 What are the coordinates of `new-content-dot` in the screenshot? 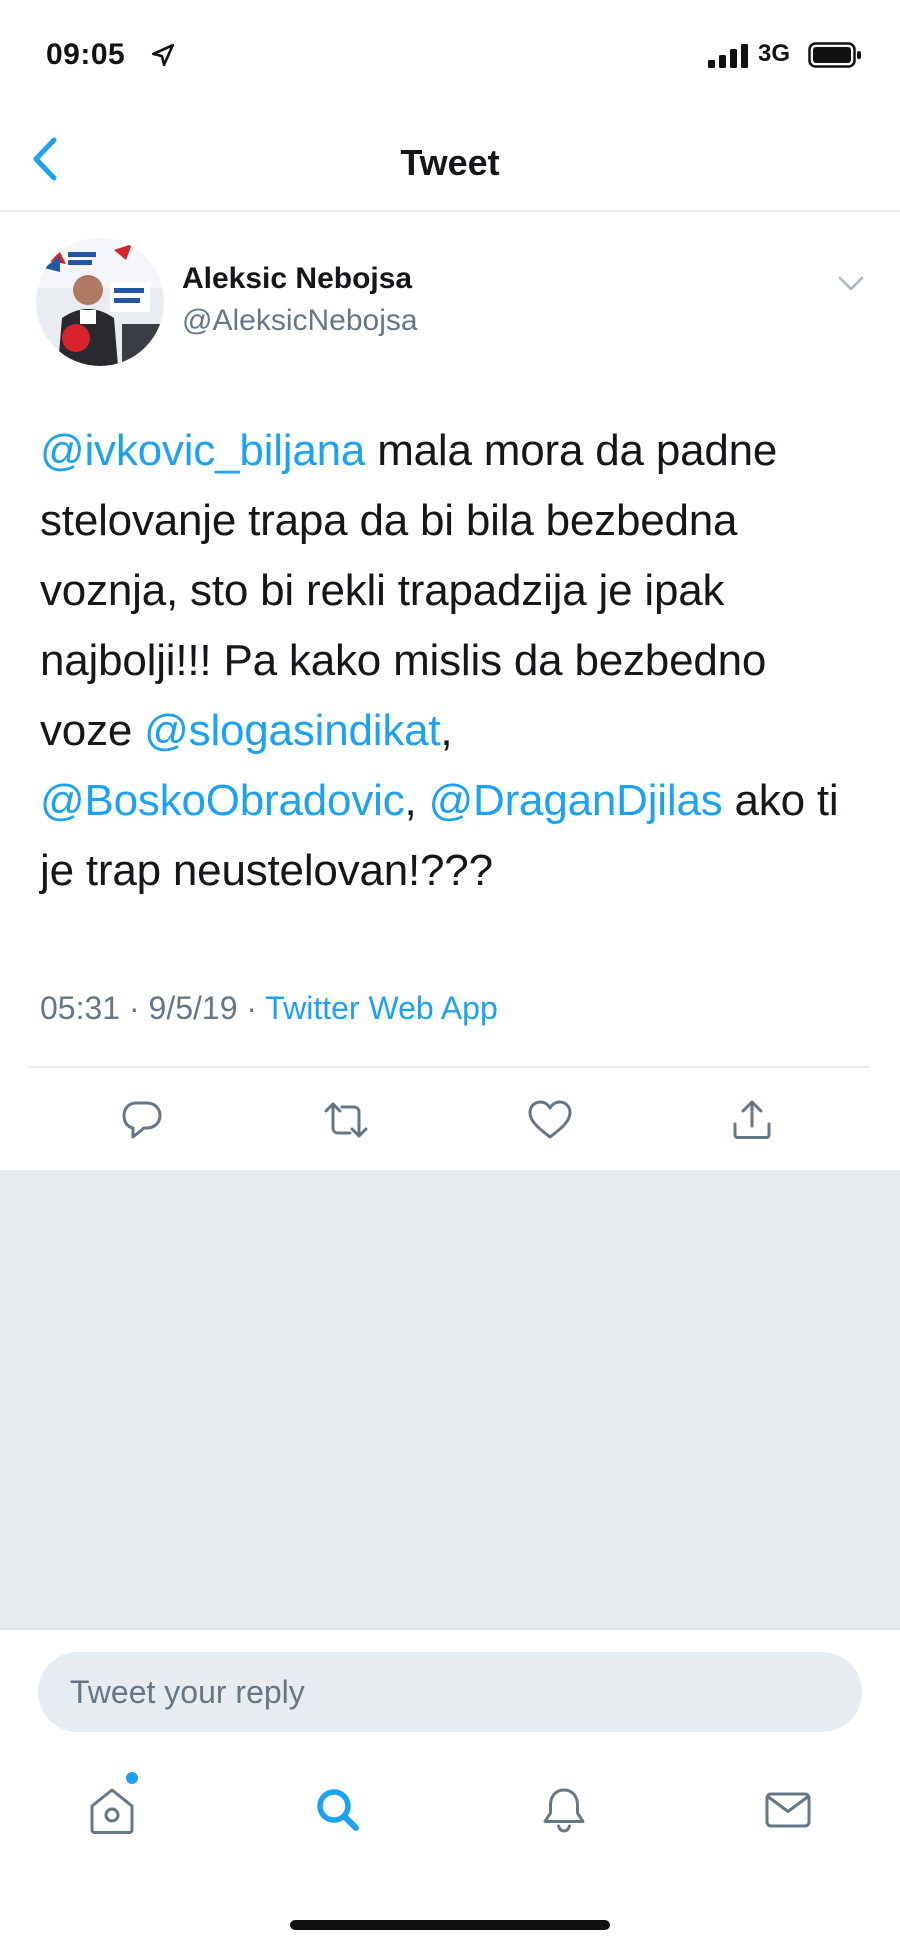 It's located at (132, 1778).